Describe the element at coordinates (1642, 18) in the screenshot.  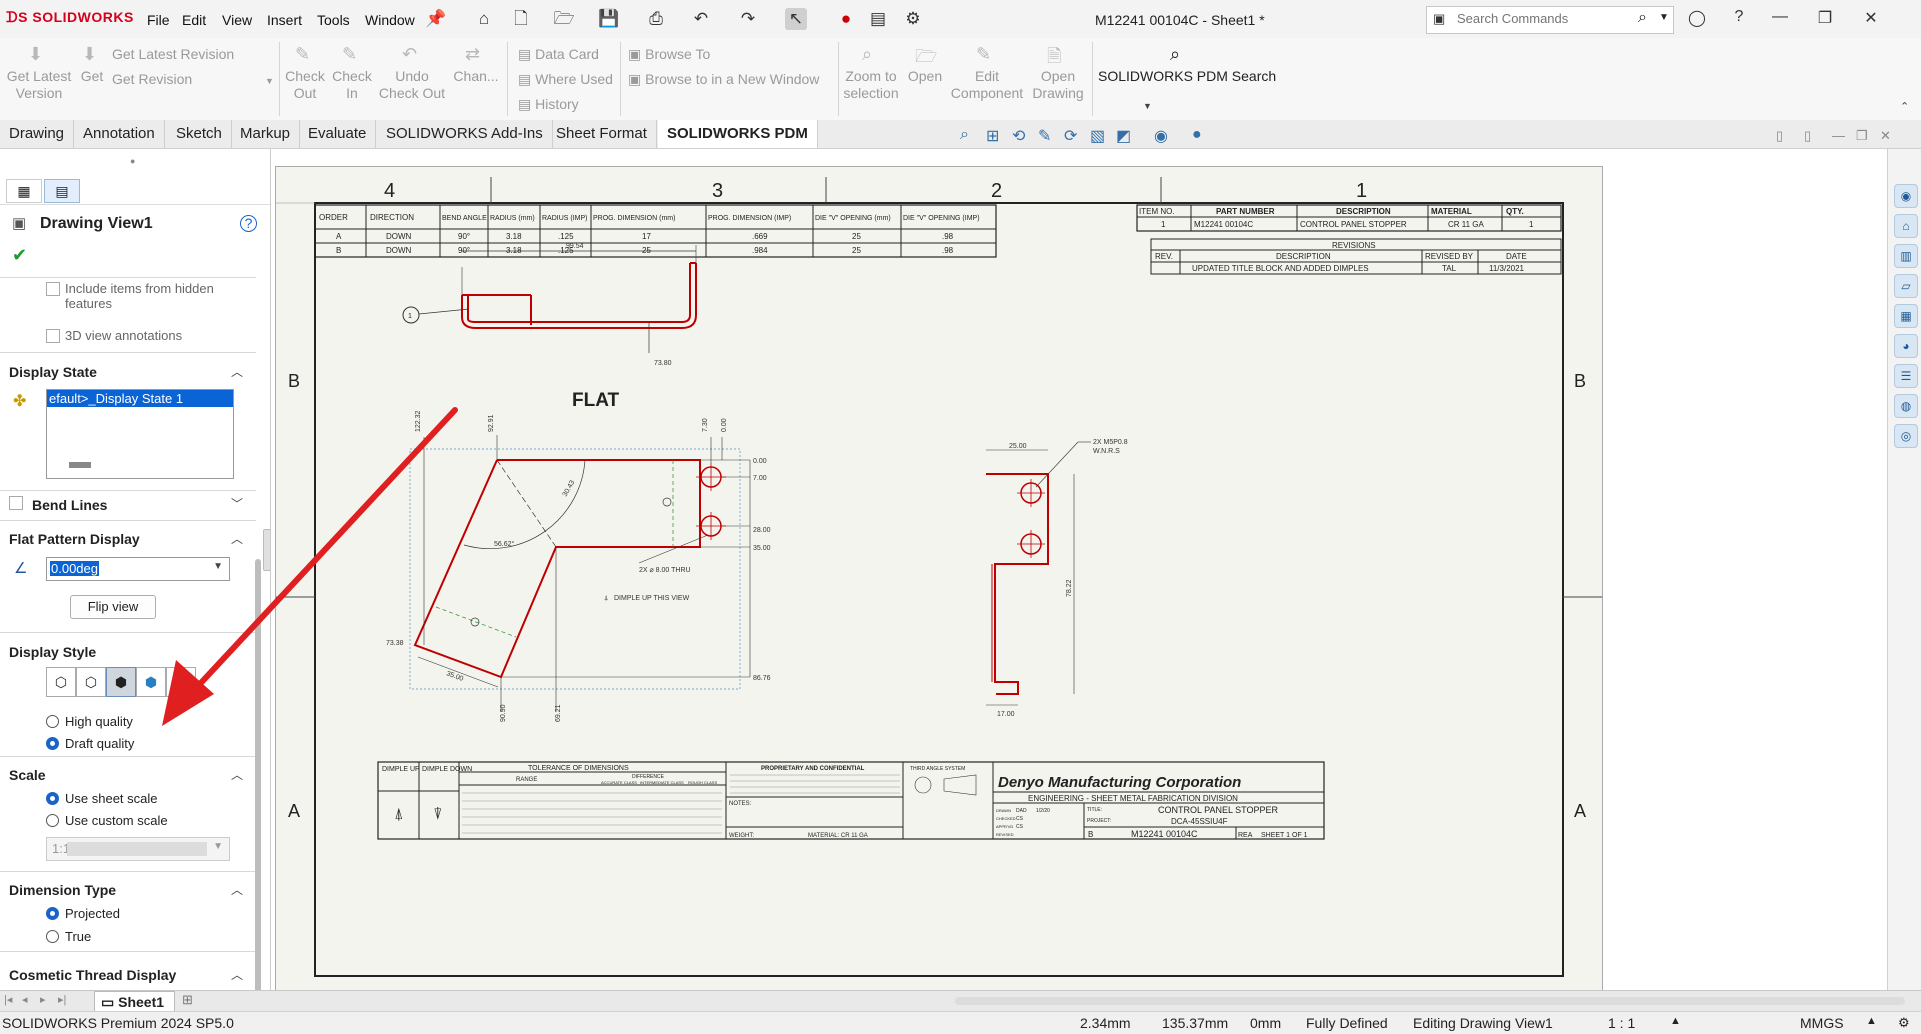
I see `search-icon: ⌕` at that location.